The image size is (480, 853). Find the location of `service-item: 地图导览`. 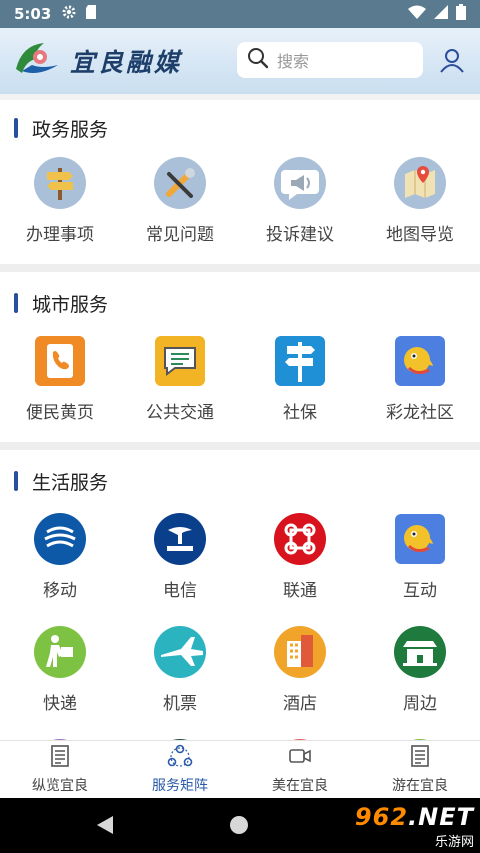

service-item: 地图导览 is located at coordinates (420, 210).